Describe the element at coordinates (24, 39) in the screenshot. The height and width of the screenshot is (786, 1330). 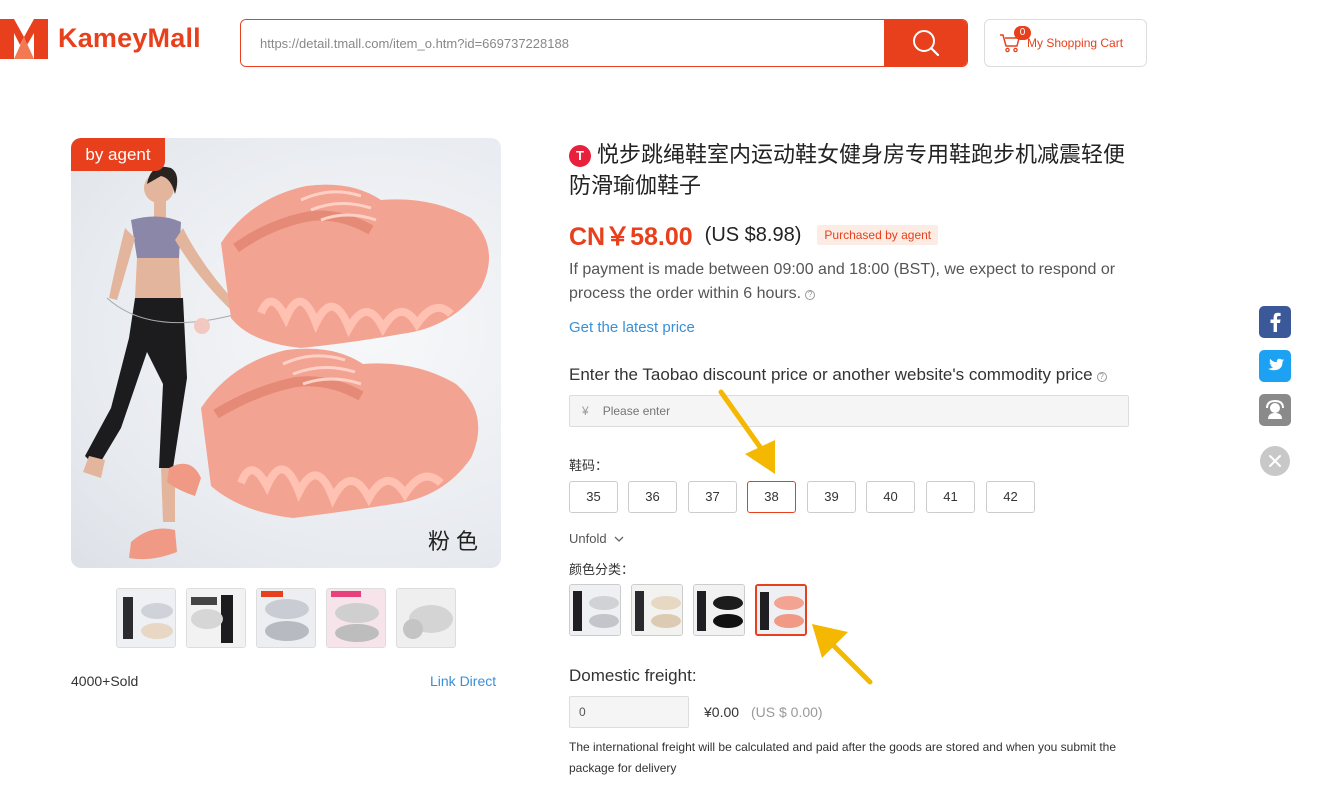
I see `kameymall-logo-icon` at that location.